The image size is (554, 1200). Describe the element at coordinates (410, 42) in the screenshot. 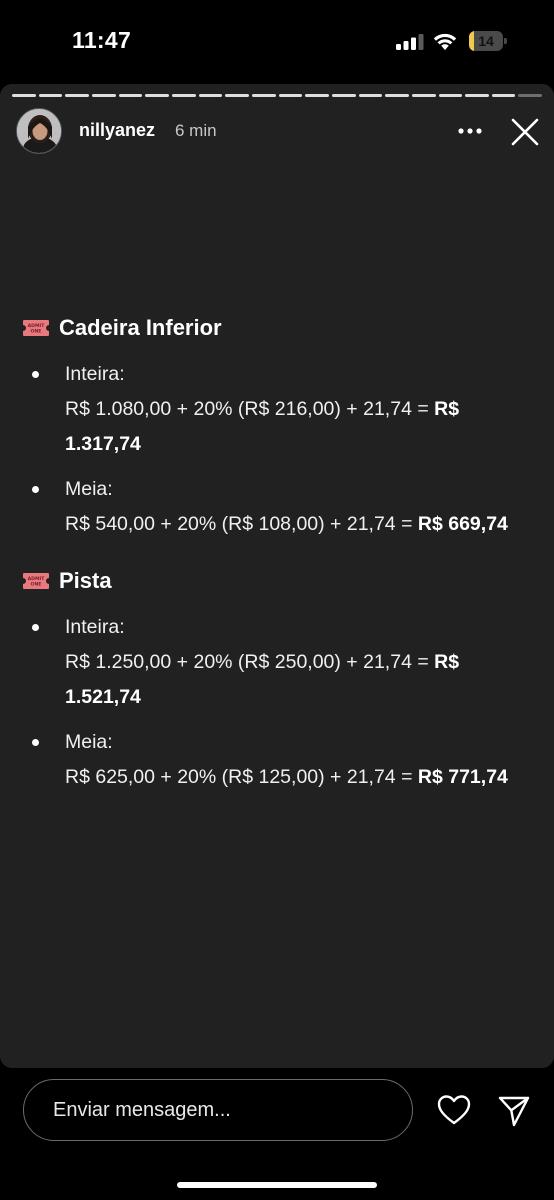

I see `cellular-signal-icon` at that location.